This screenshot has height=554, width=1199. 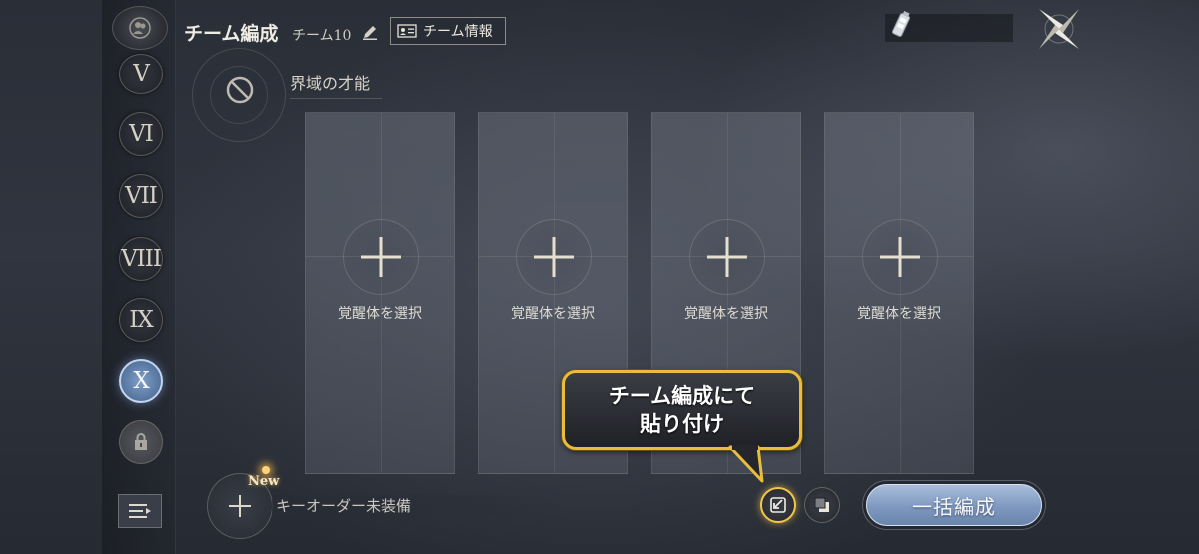 I want to click on bulk-formation-button: 一括編成, so click(x=954, y=505).